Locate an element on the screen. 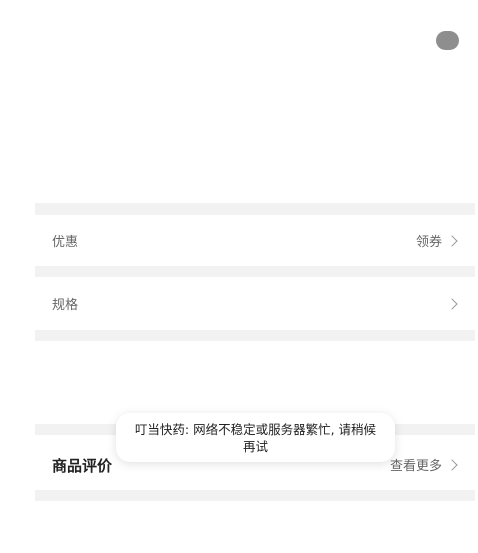 The width and height of the screenshot is (478, 553). get-coupon-link: 领券 is located at coordinates (437, 240).